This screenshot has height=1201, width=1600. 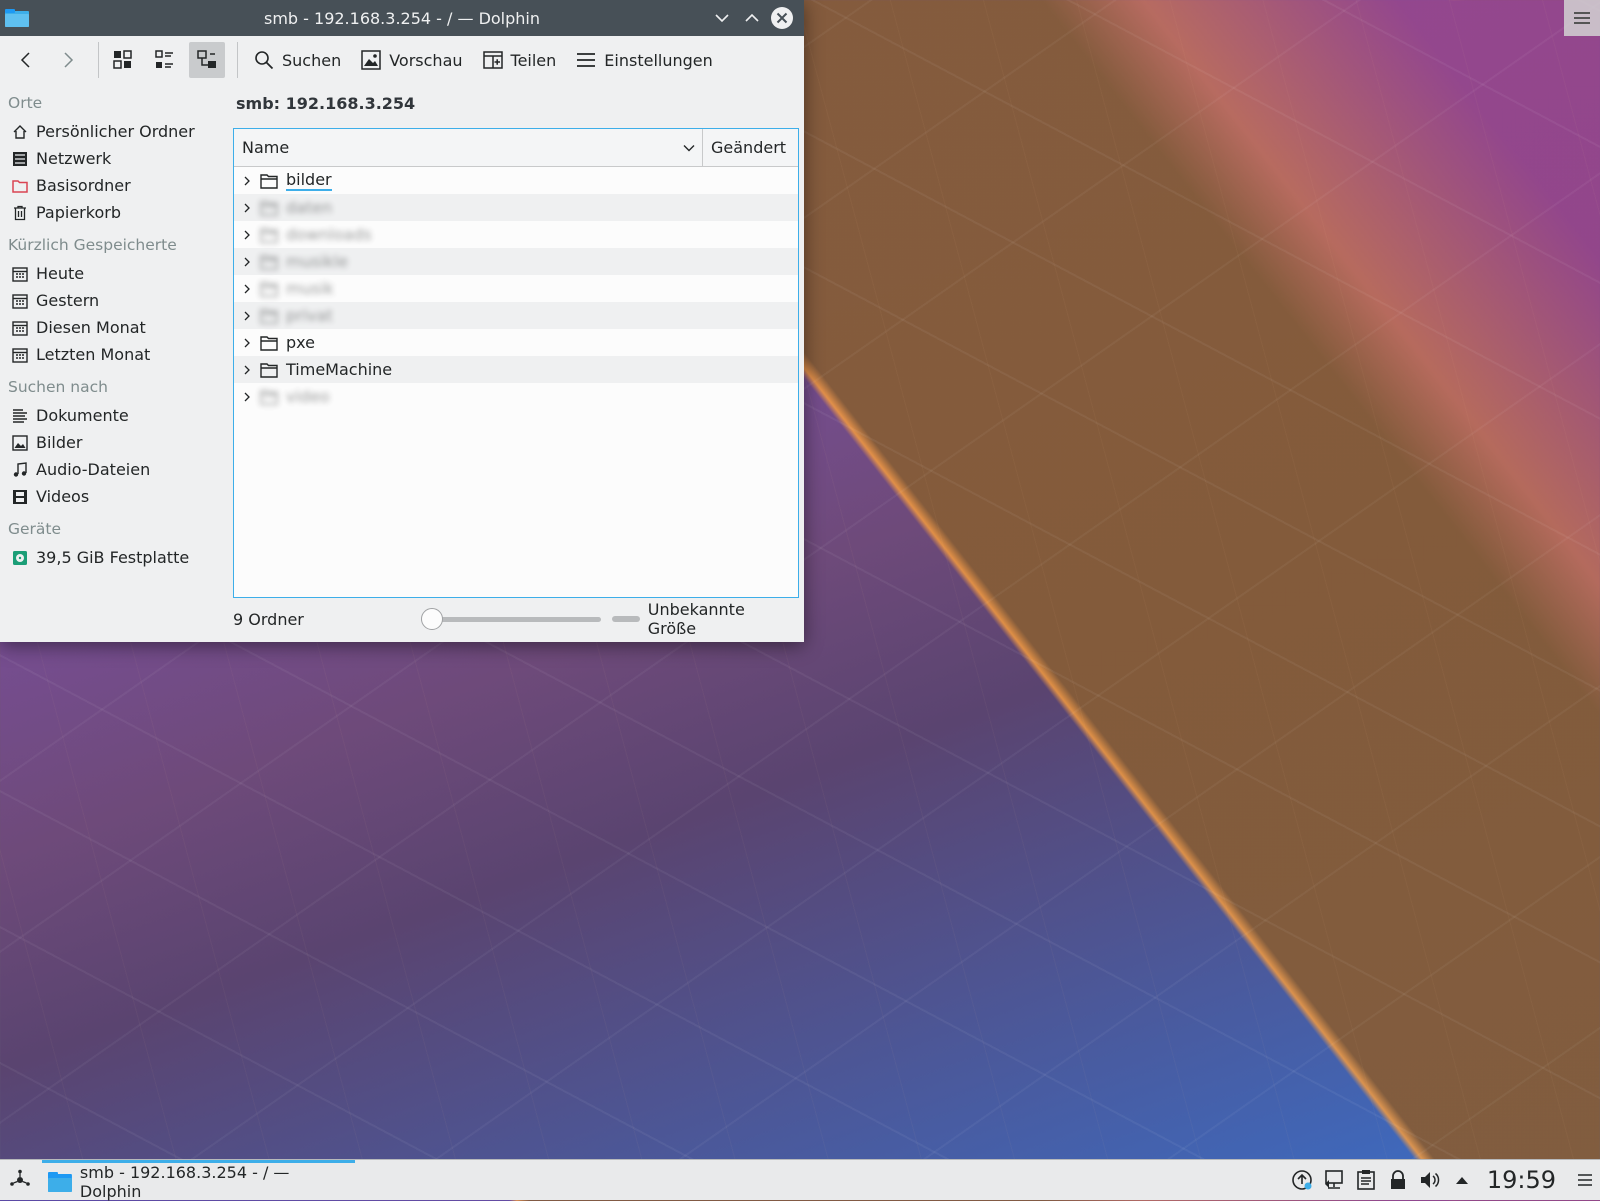 I want to click on task-title: smb - 192.168.3.254 - / — Dolphin, so click(x=184, y=1181).